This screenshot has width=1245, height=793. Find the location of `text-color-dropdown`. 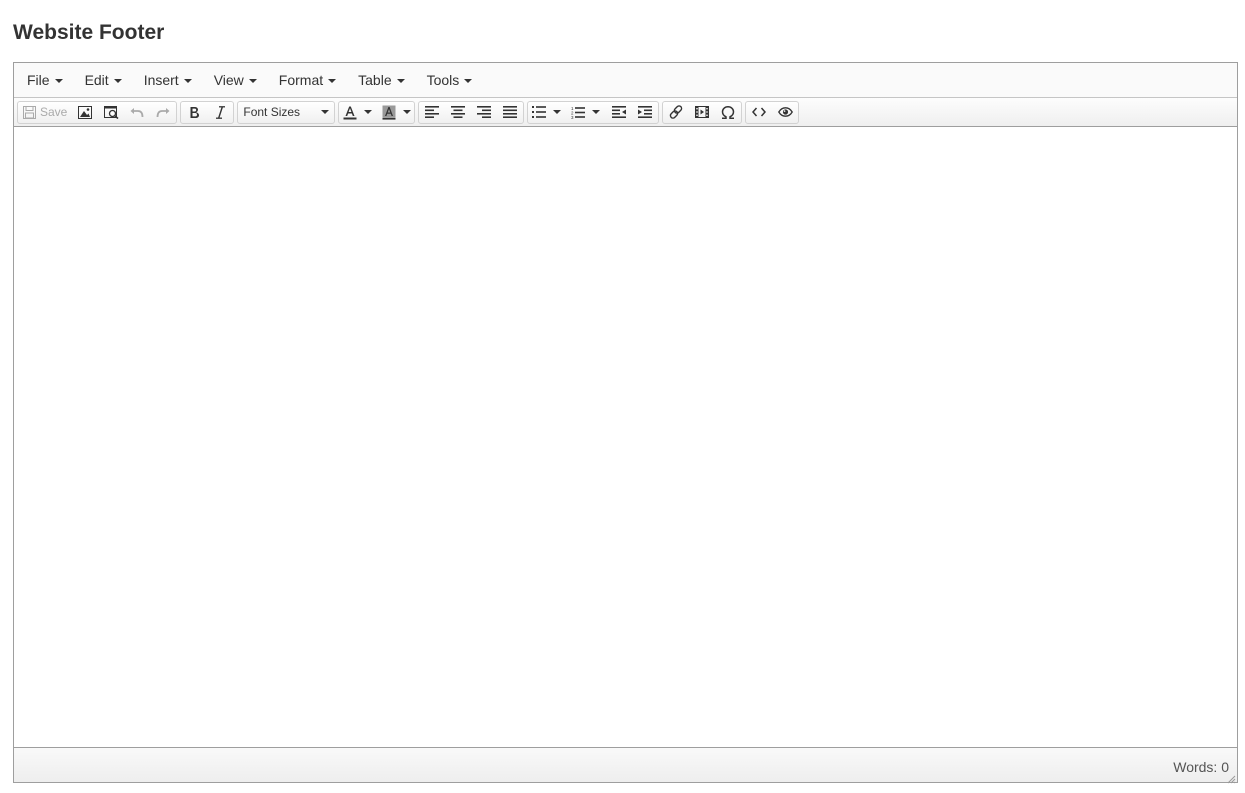

text-color-dropdown is located at coordinates (368, 112).